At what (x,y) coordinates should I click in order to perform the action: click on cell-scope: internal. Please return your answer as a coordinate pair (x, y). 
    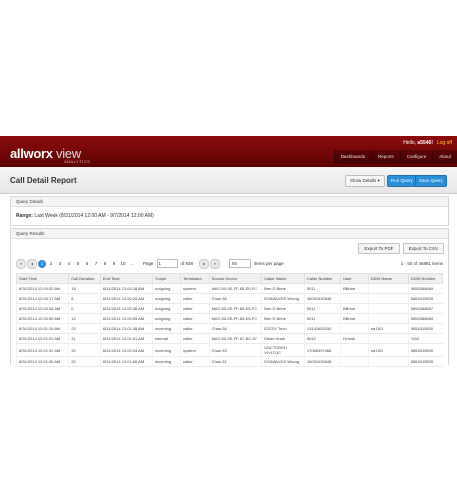
    Looking at the image, I should click on (166, 338).